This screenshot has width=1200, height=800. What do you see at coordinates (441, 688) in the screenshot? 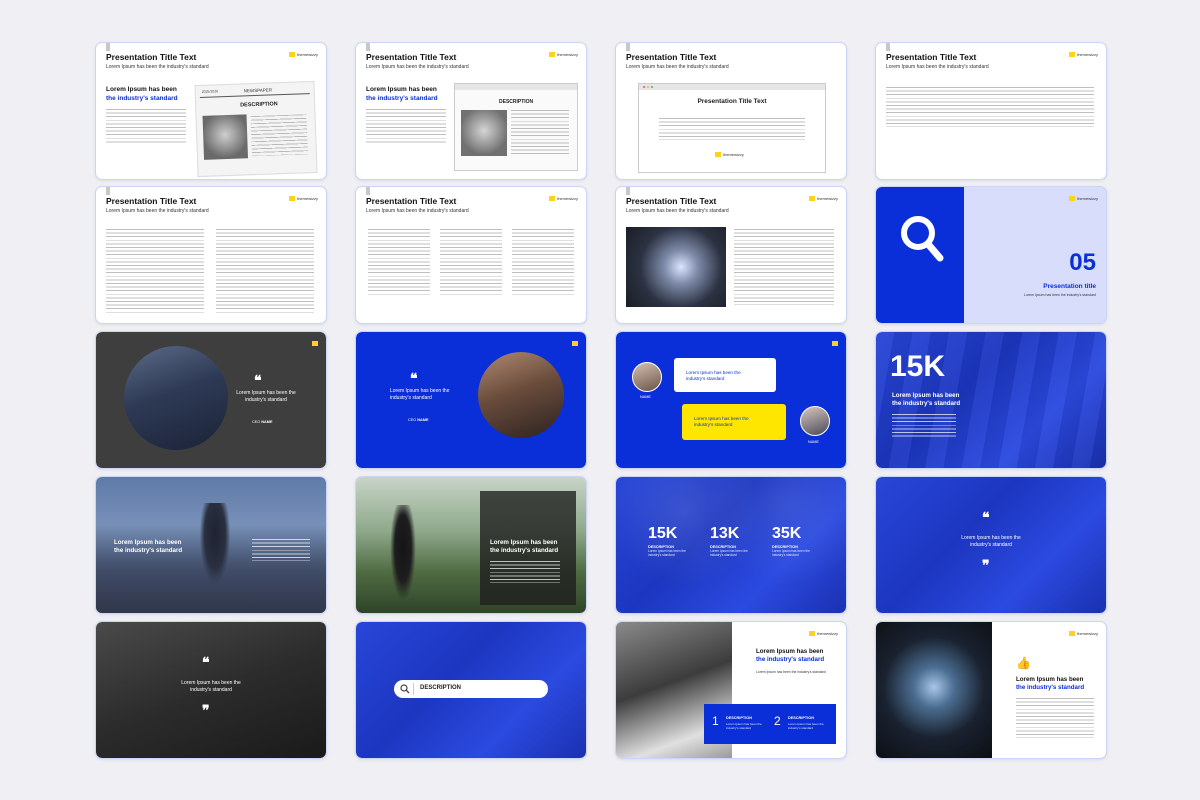
I see `search-label: DESCRIPTION` at bounding box center [441, 688].